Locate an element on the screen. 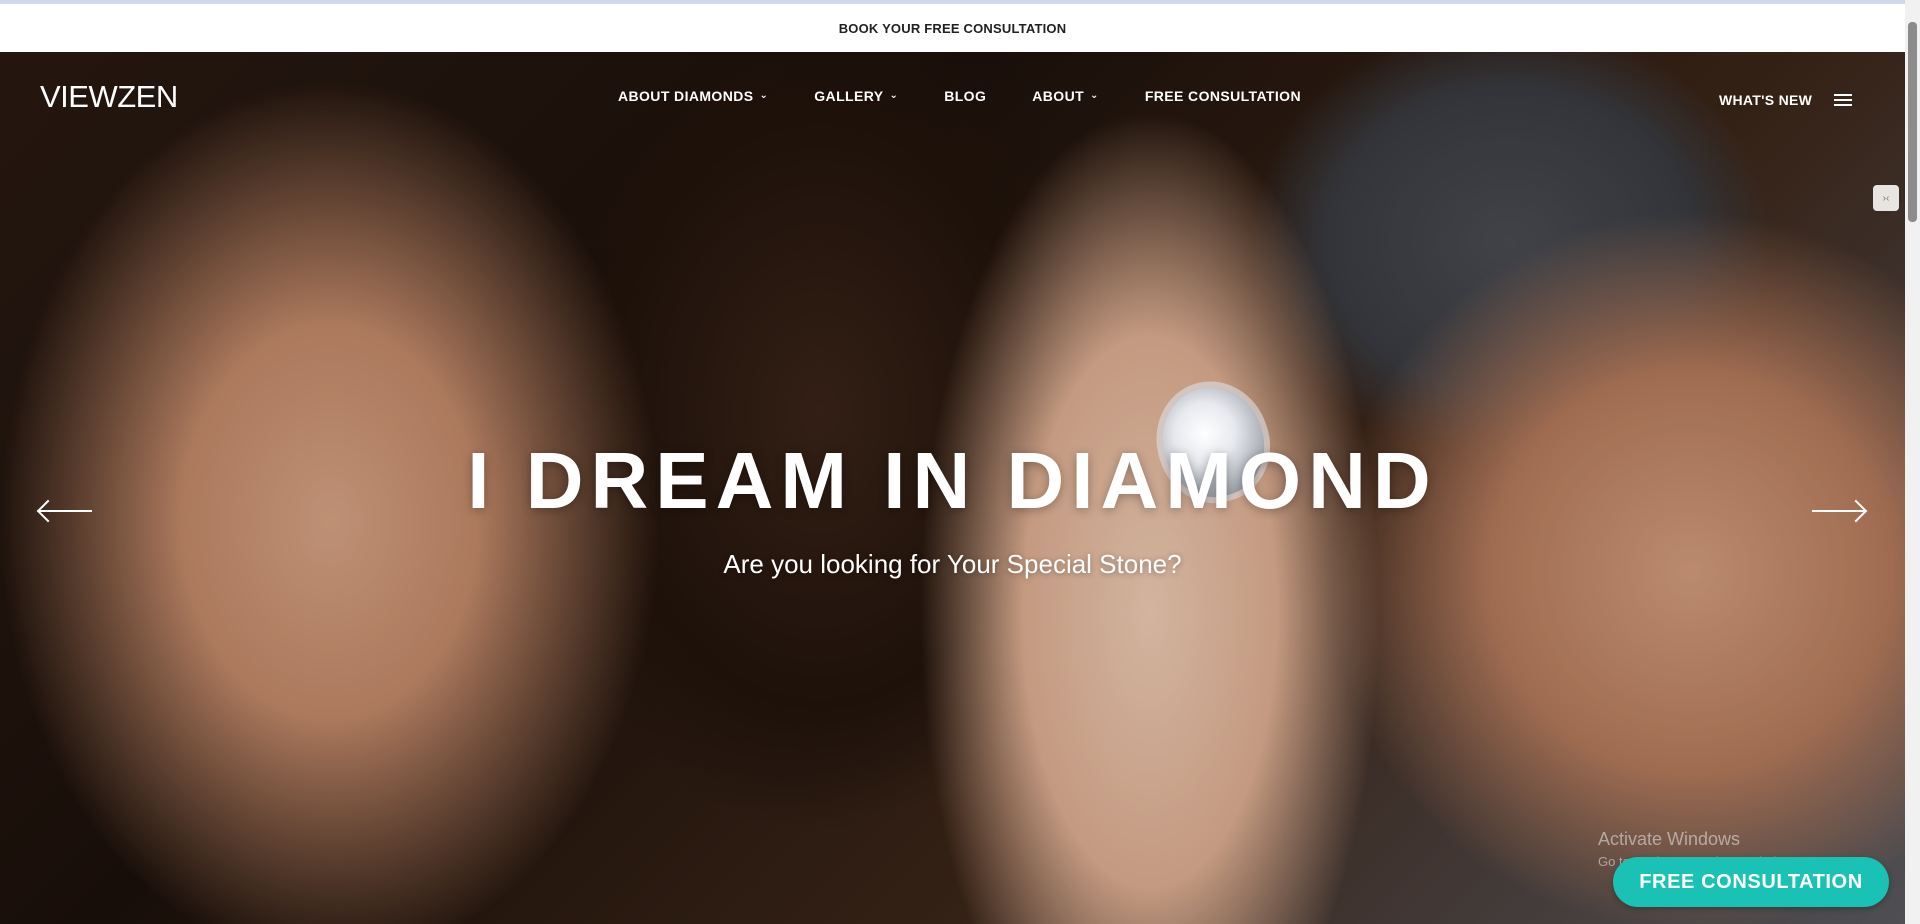 This screenshot has width=1920, height=924. page-scrollbar is located at coordinates (1912, 462).